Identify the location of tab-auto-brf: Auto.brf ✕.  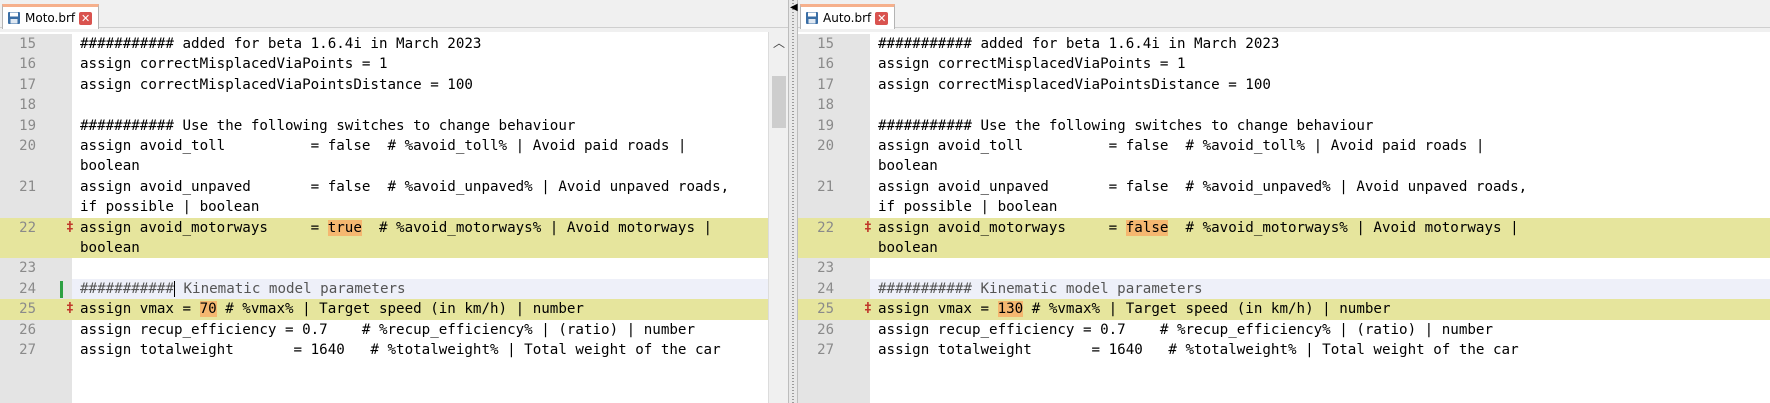
(848, 16).